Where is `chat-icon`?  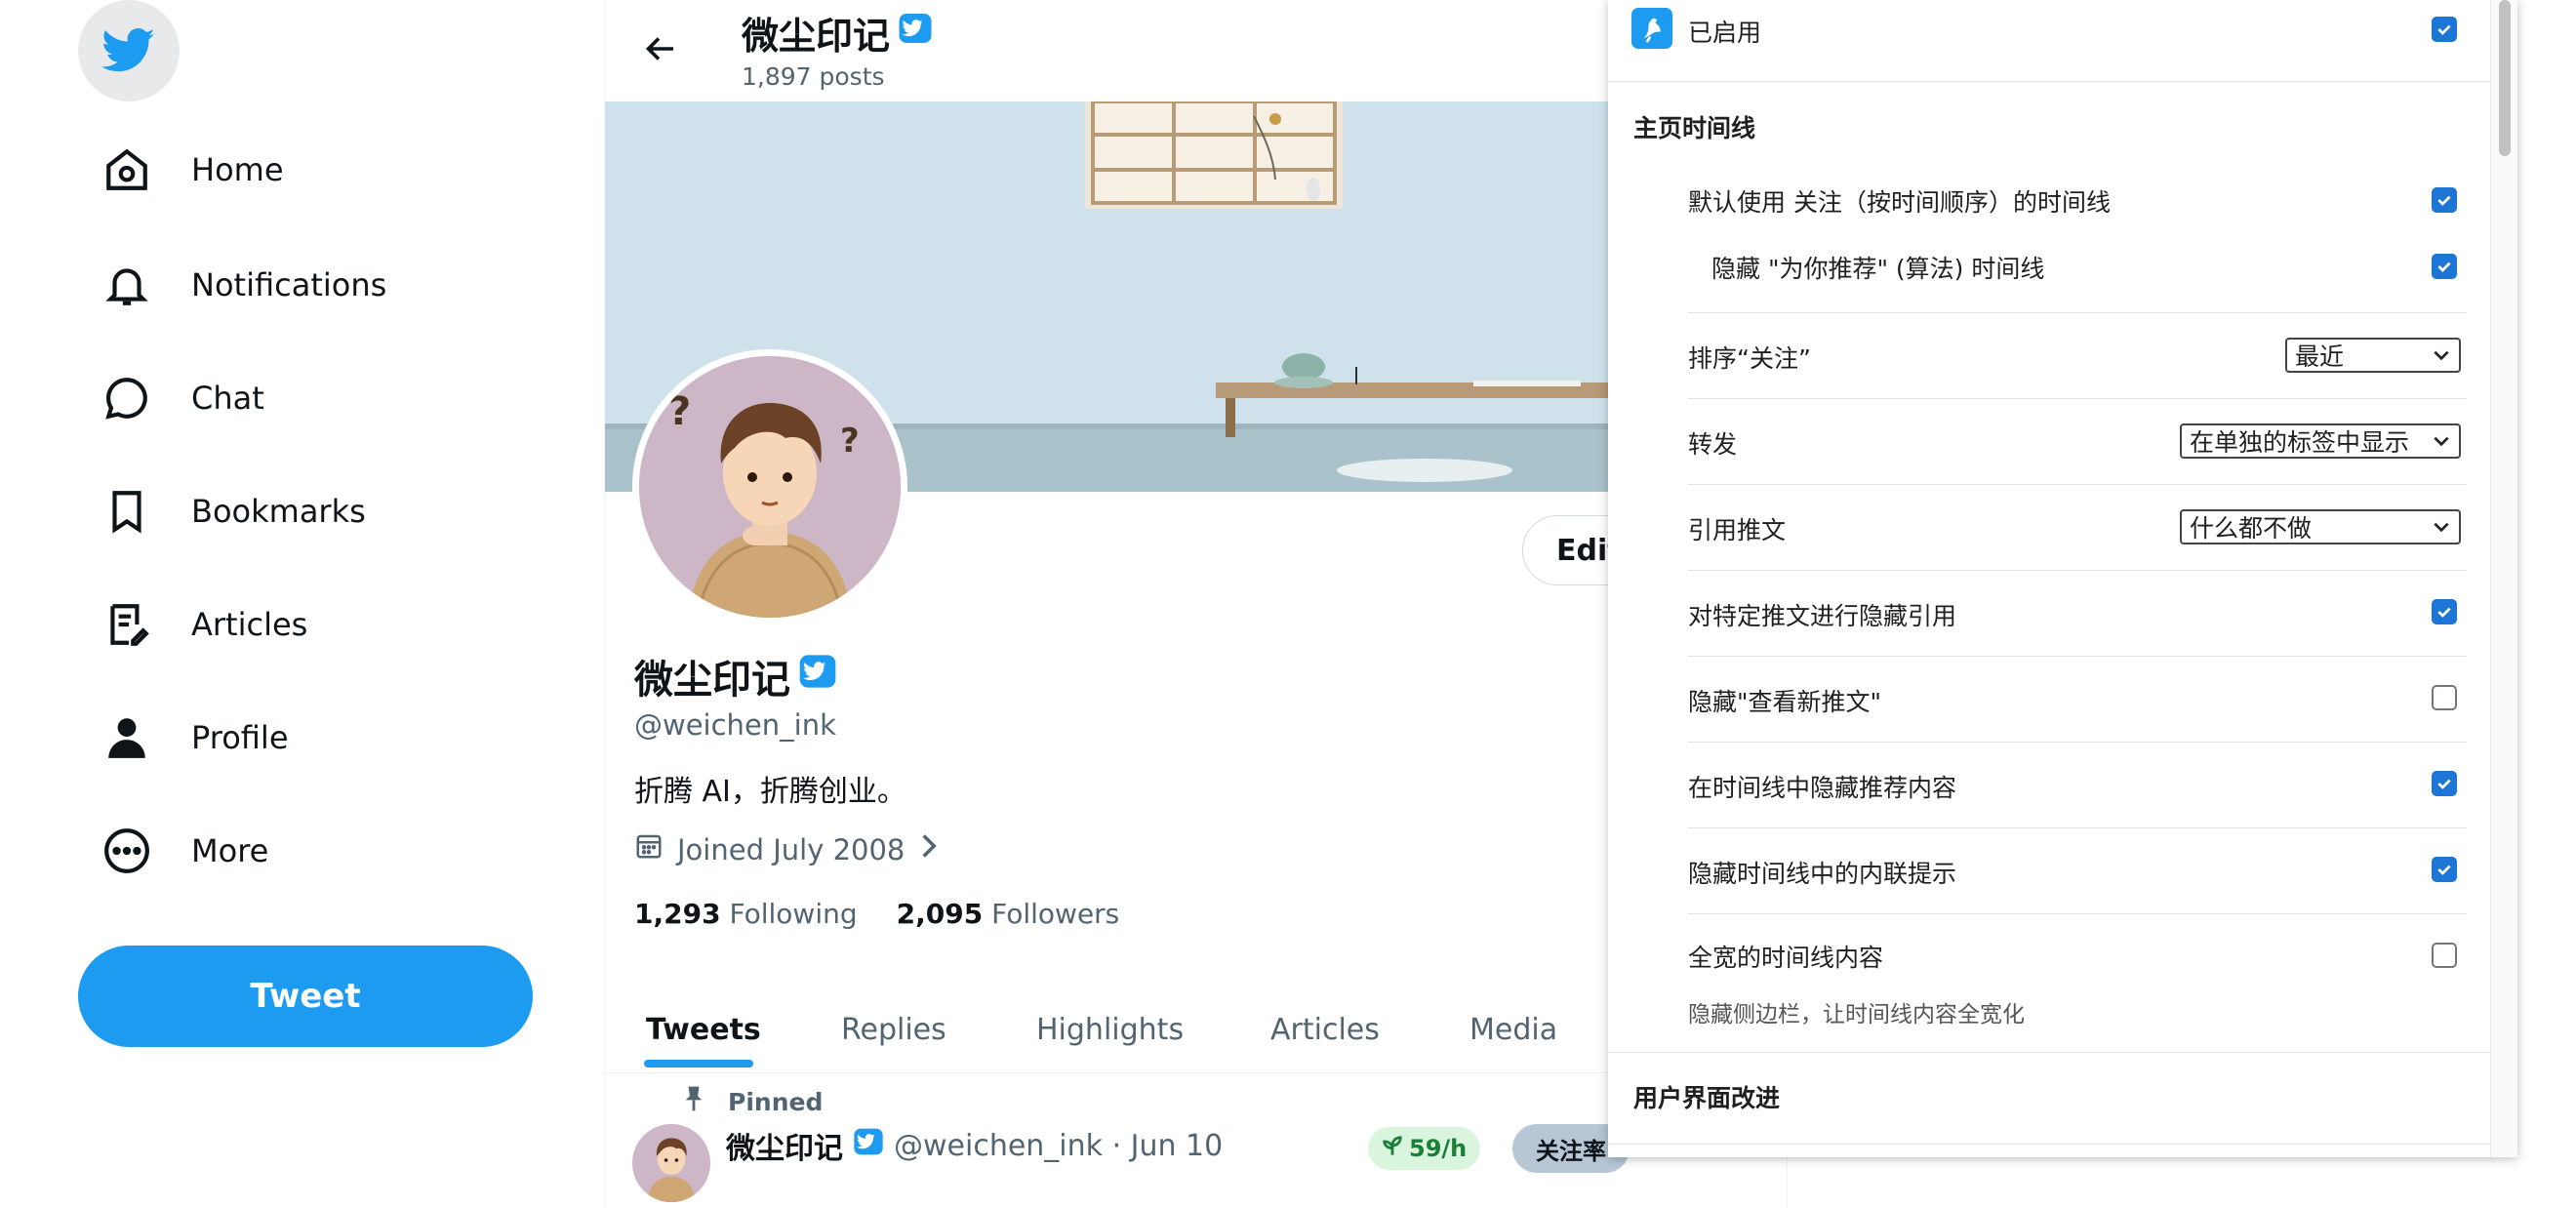
chat-icon is located at coordinates (127, 398).